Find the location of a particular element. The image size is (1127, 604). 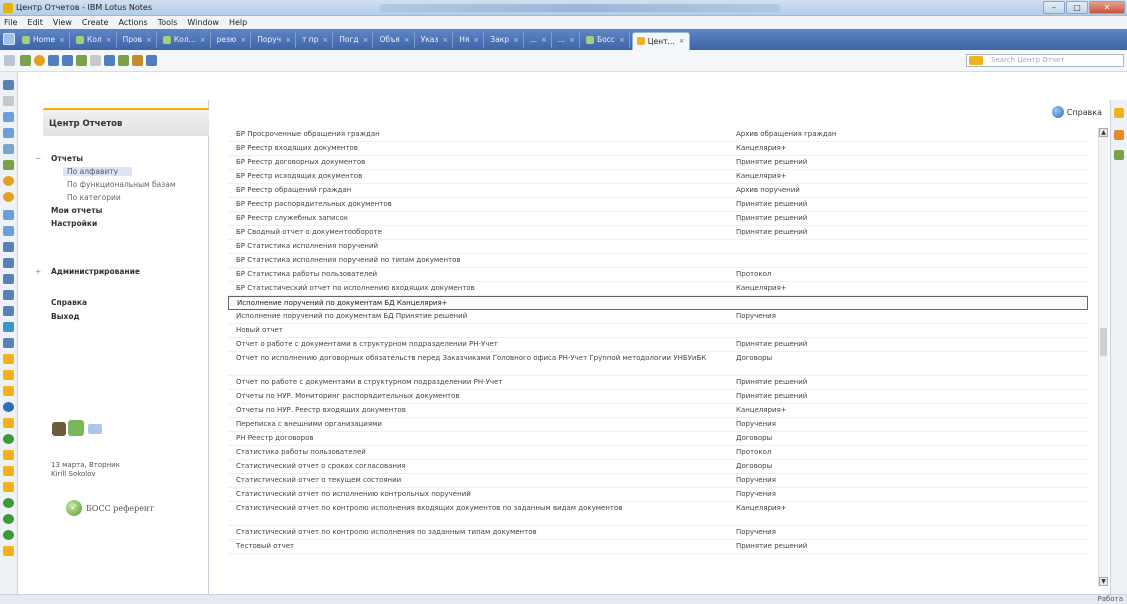

print-icon is located at coordinates (109, 60).